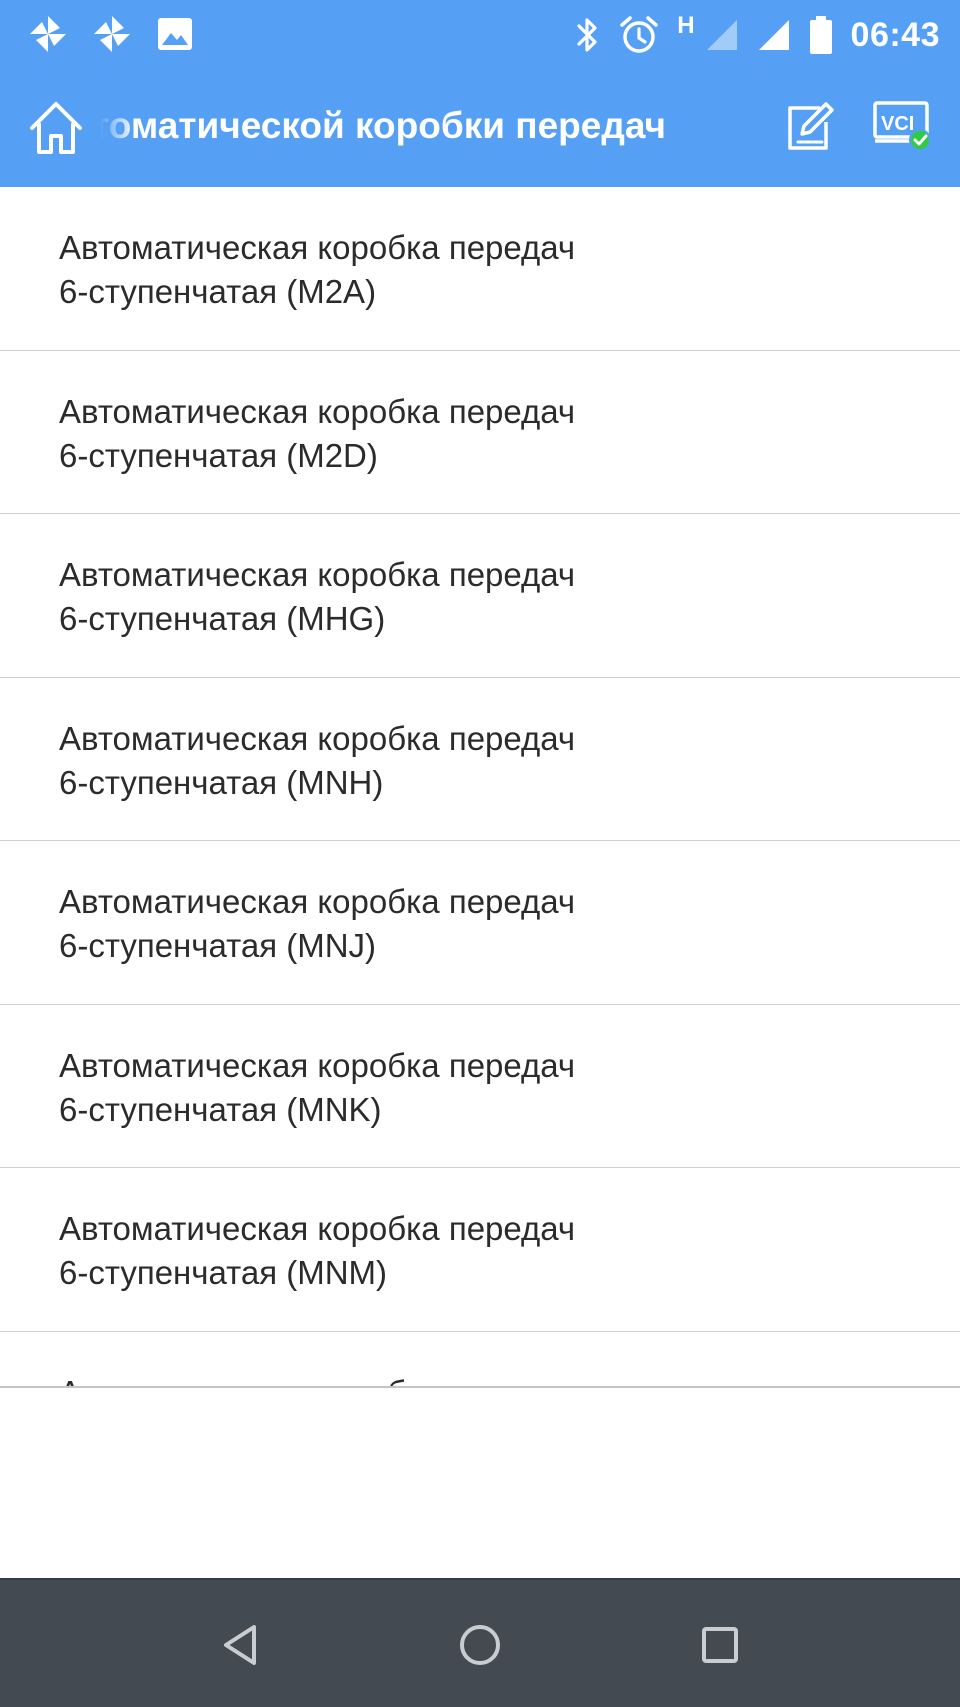 The width and height of the screenshot is (960, 1707). I want to click on home-circle-icon, so click(480, 1645).